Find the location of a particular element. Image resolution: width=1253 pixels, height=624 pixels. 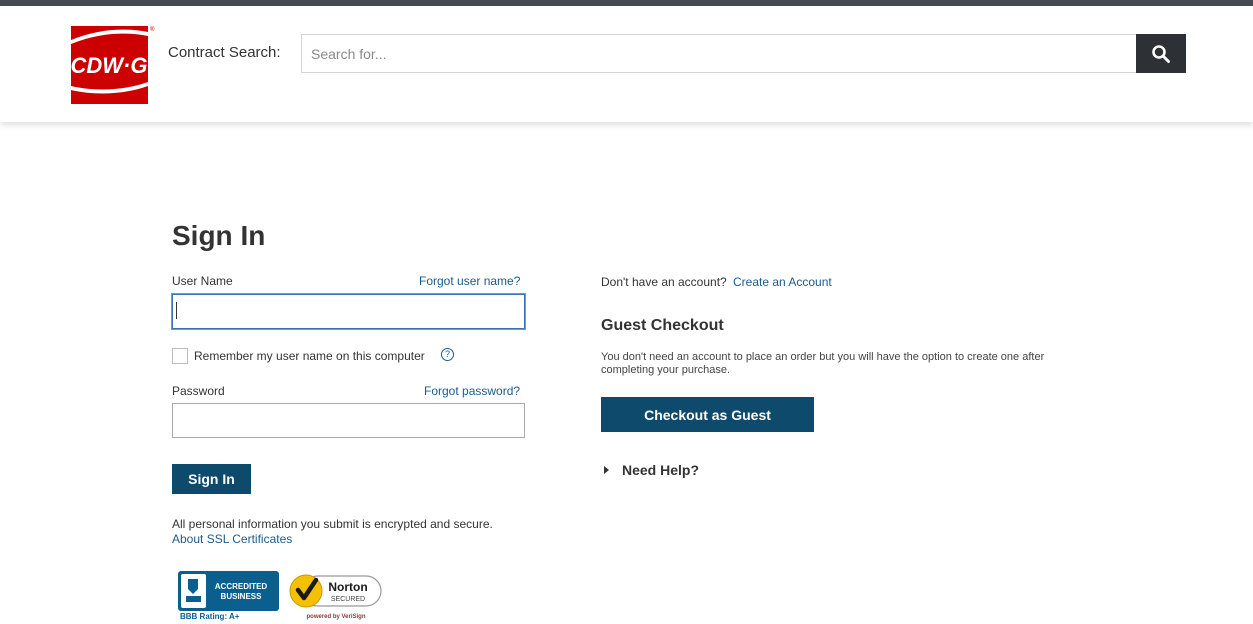

guest-checkout-heading: Guest Checkout is located at coordinates (662, 325).